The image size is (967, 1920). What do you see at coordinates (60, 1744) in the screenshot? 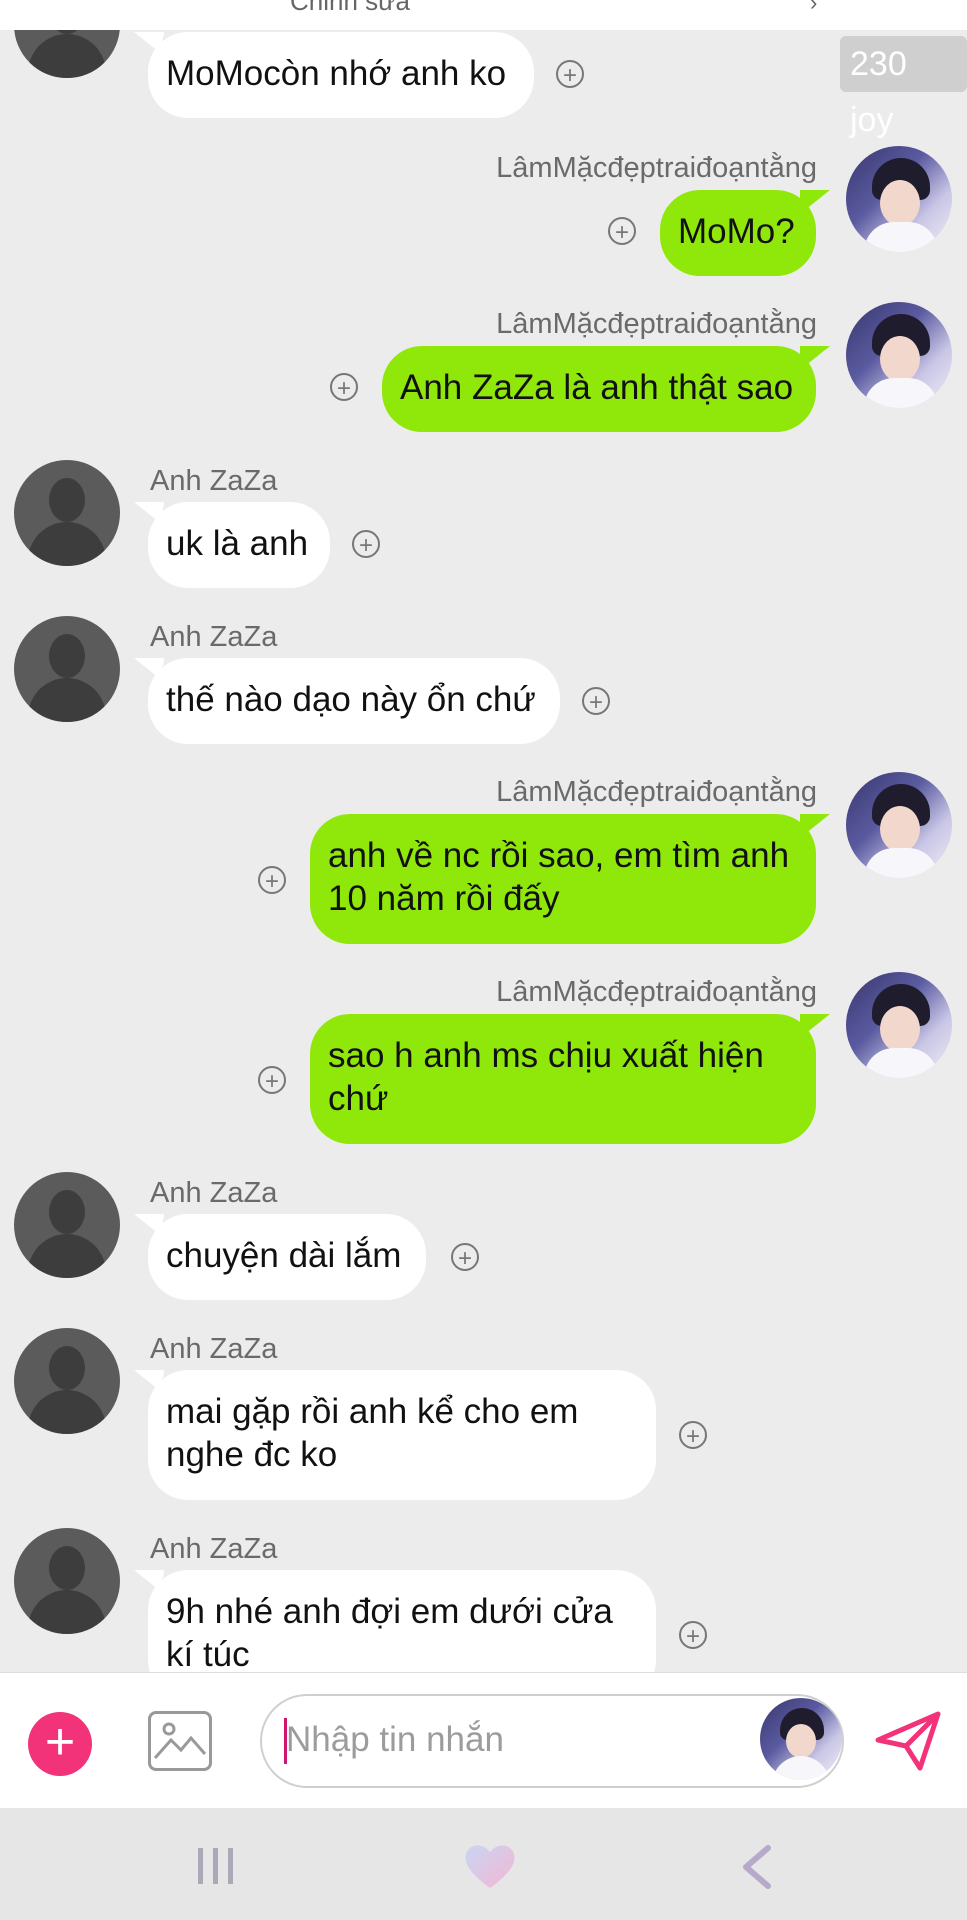
I see `add-attachment-button: +` at bounding box center [60, 1744].